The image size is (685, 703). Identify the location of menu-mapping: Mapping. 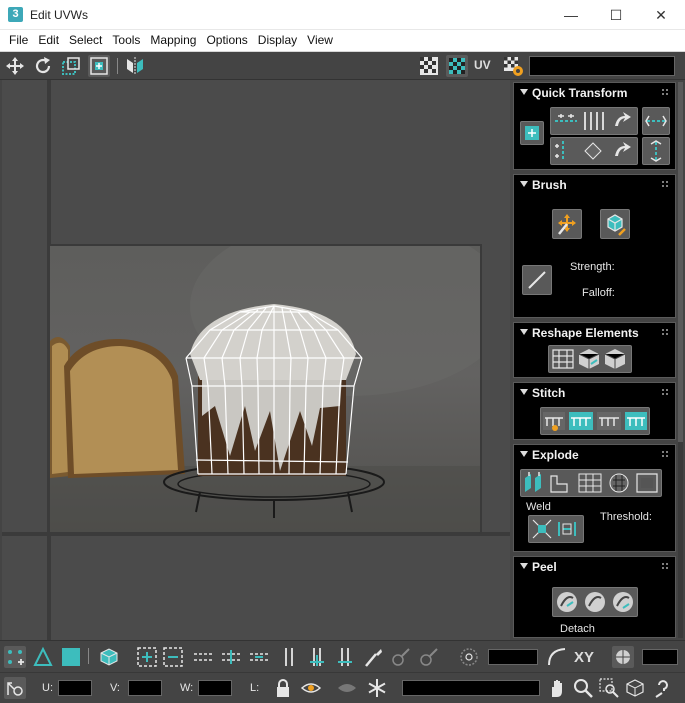
(173, 40).